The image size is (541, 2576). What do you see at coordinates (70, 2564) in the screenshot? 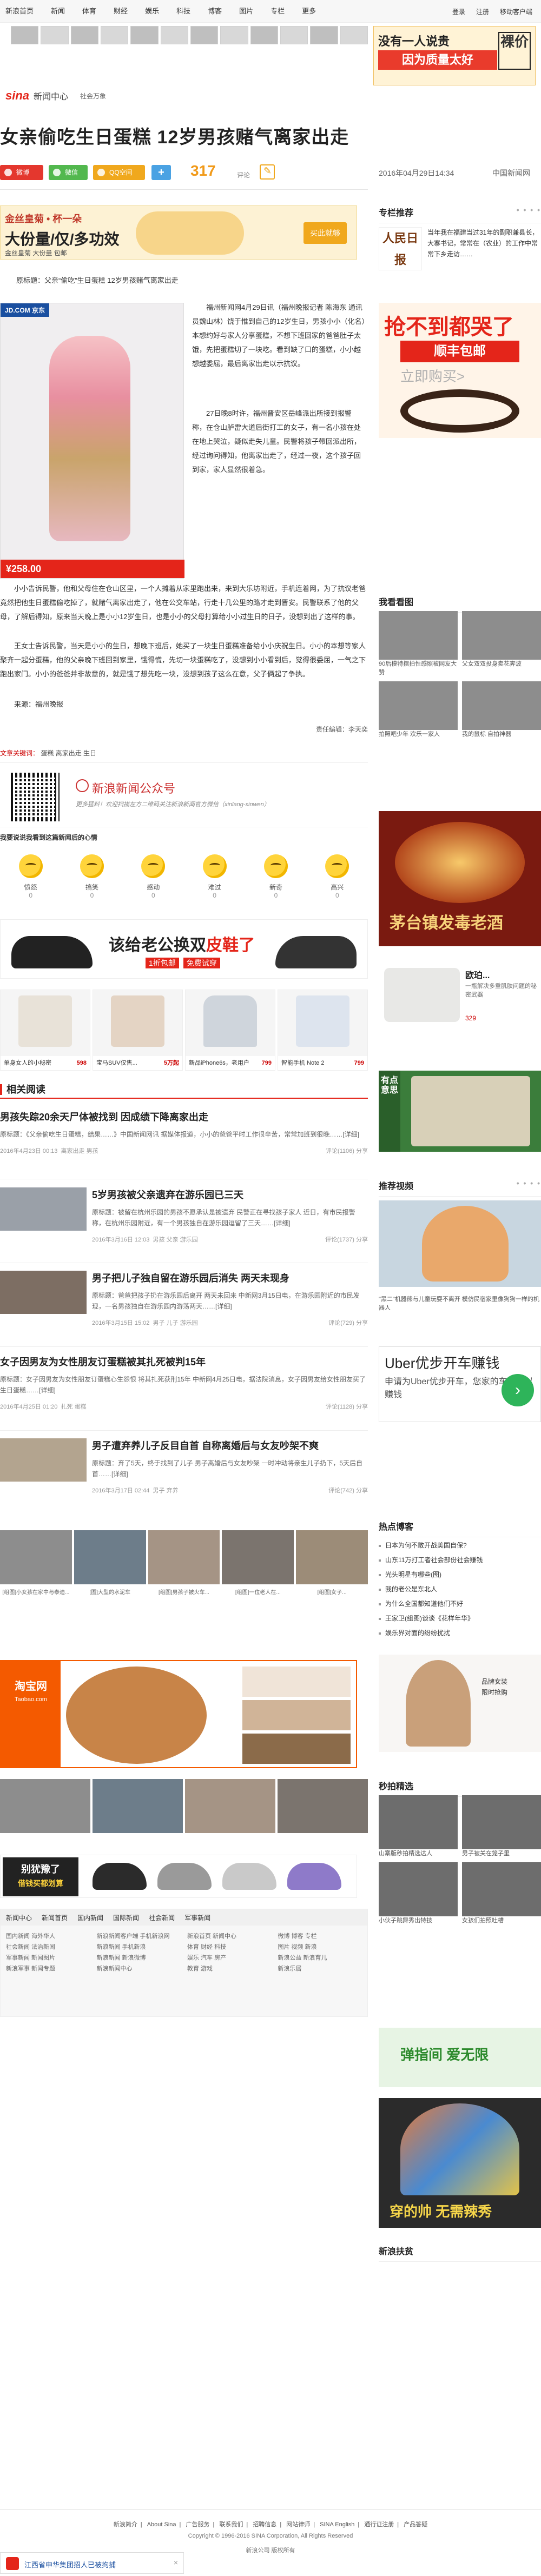
I see `floating-news-text: 江西省申华集团招人已被拘捕` at bounding box center [70, 2564].